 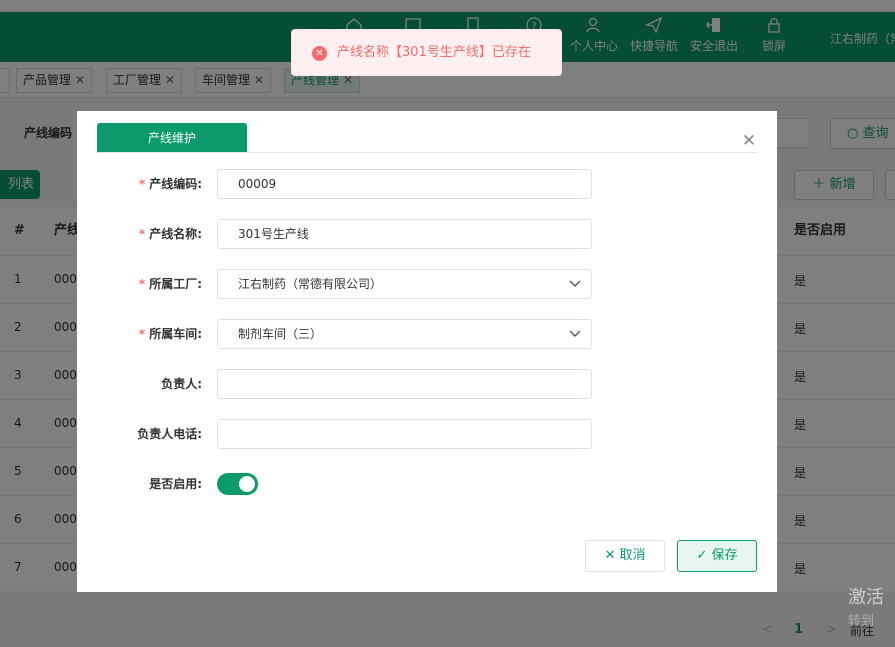 What do you see at coordinates (404, 234) in the screenshot?
I see `line-name-input: 301号生产线` at bounding box center [404, 234].